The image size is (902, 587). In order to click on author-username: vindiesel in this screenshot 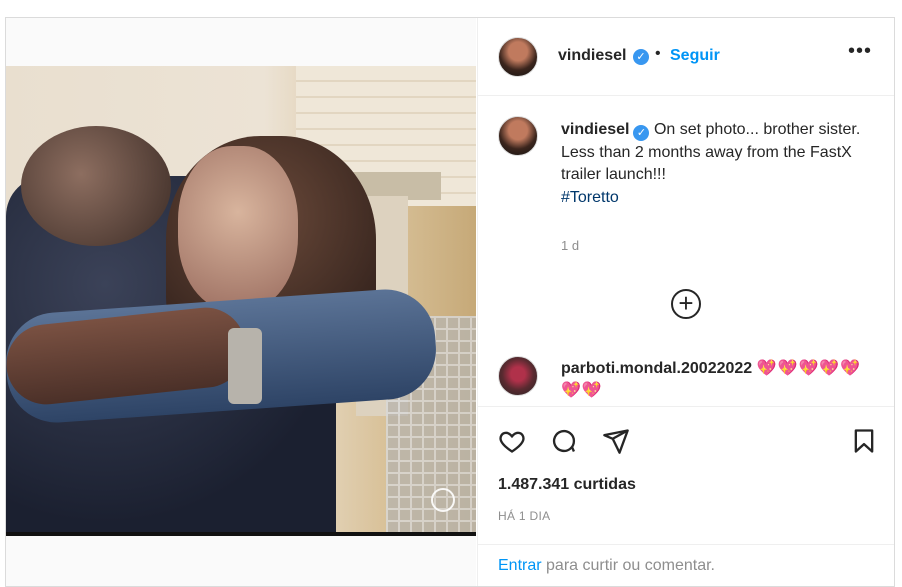, I will do `click(592, 56)`.